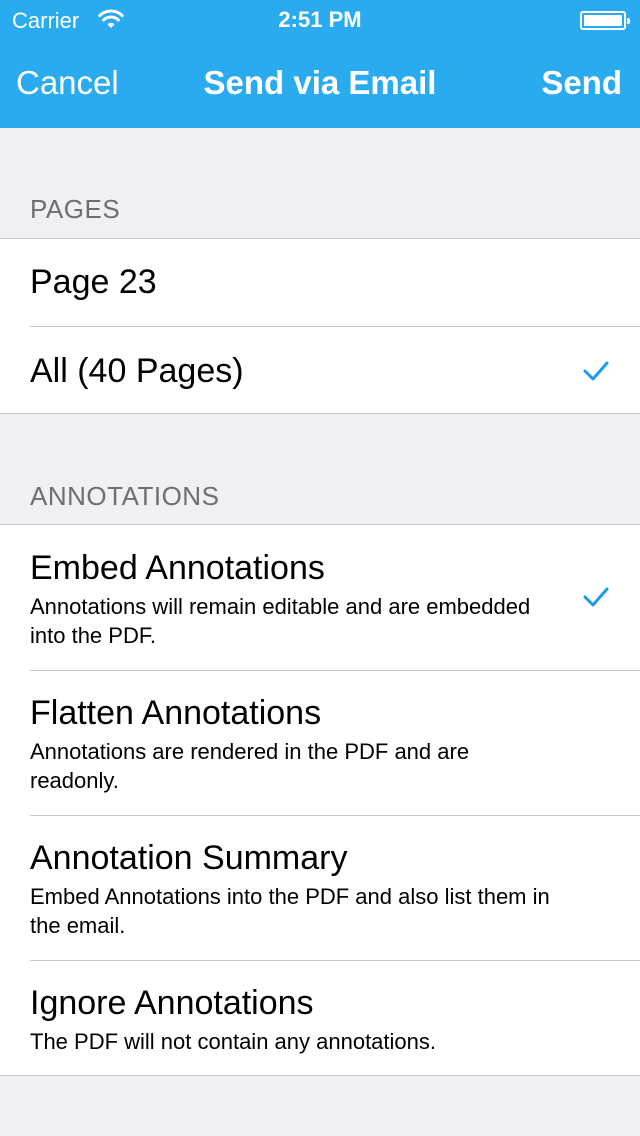 The height and width of the screenshot is (1136, 640). I want to click on option-label: Embed Annotations, so click(177, 568).